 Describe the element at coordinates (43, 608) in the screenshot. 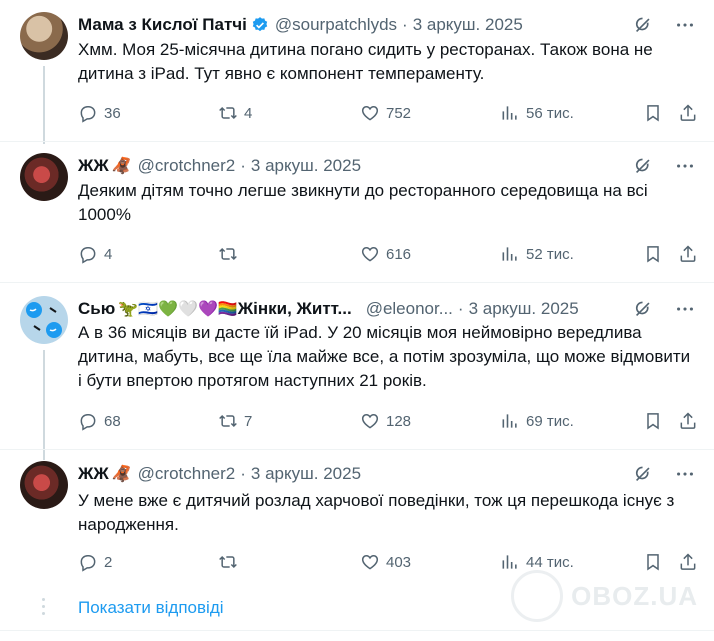

I see `thread-dots` at that location.